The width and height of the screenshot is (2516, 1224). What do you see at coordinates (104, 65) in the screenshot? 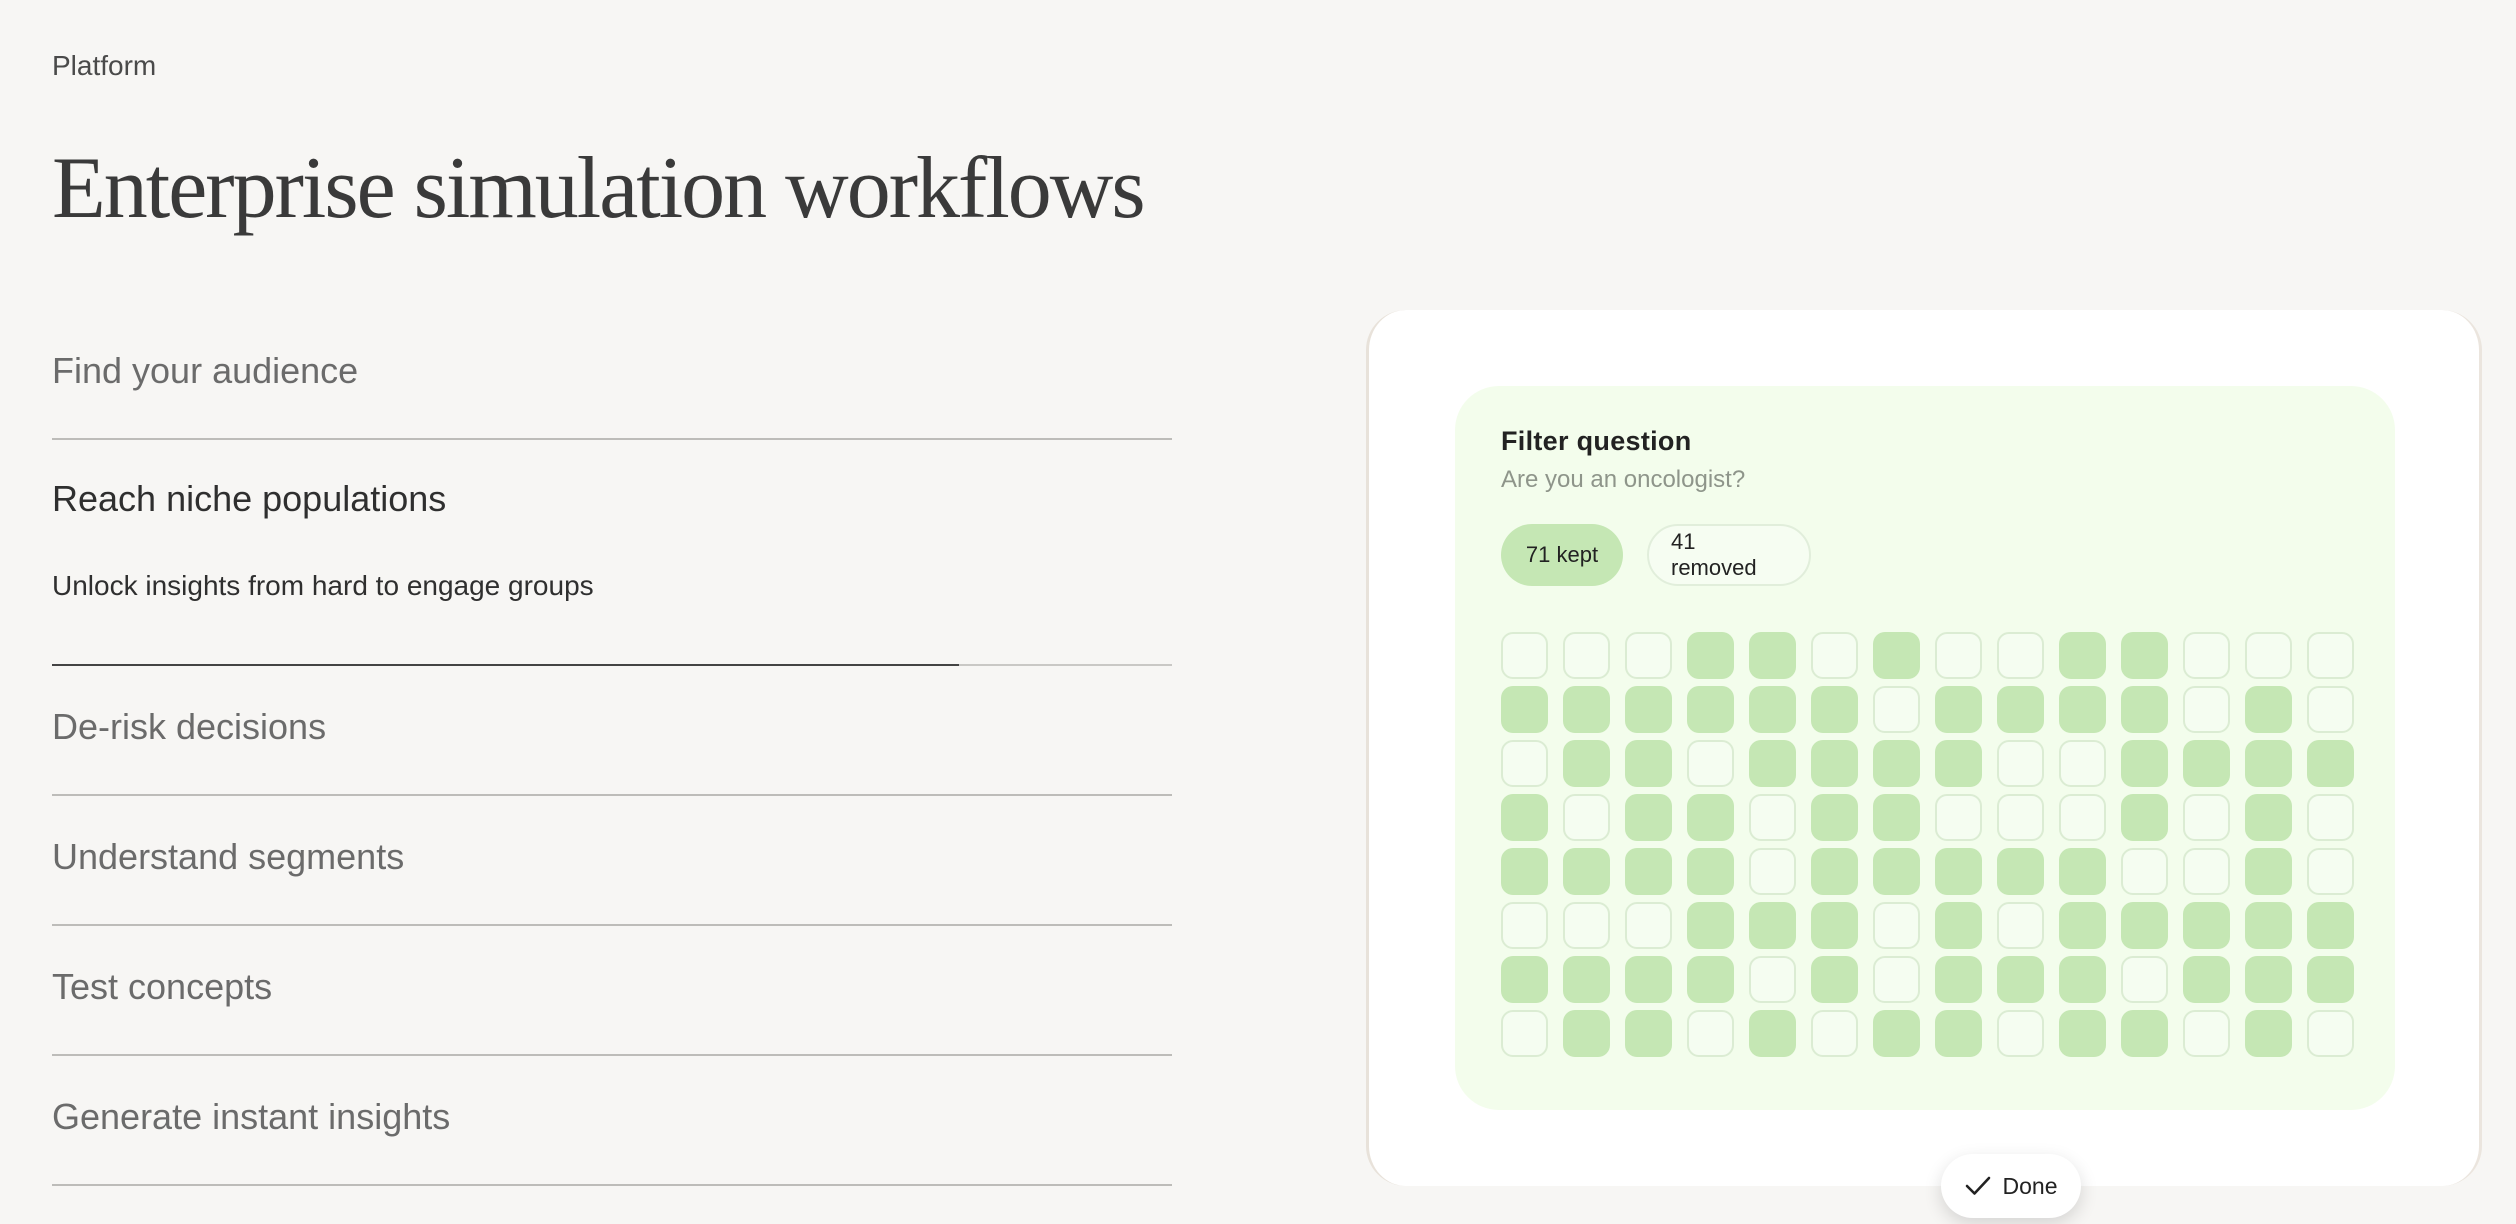
I see `section-eyebrow: Platform` at bounding box center [104, 65].